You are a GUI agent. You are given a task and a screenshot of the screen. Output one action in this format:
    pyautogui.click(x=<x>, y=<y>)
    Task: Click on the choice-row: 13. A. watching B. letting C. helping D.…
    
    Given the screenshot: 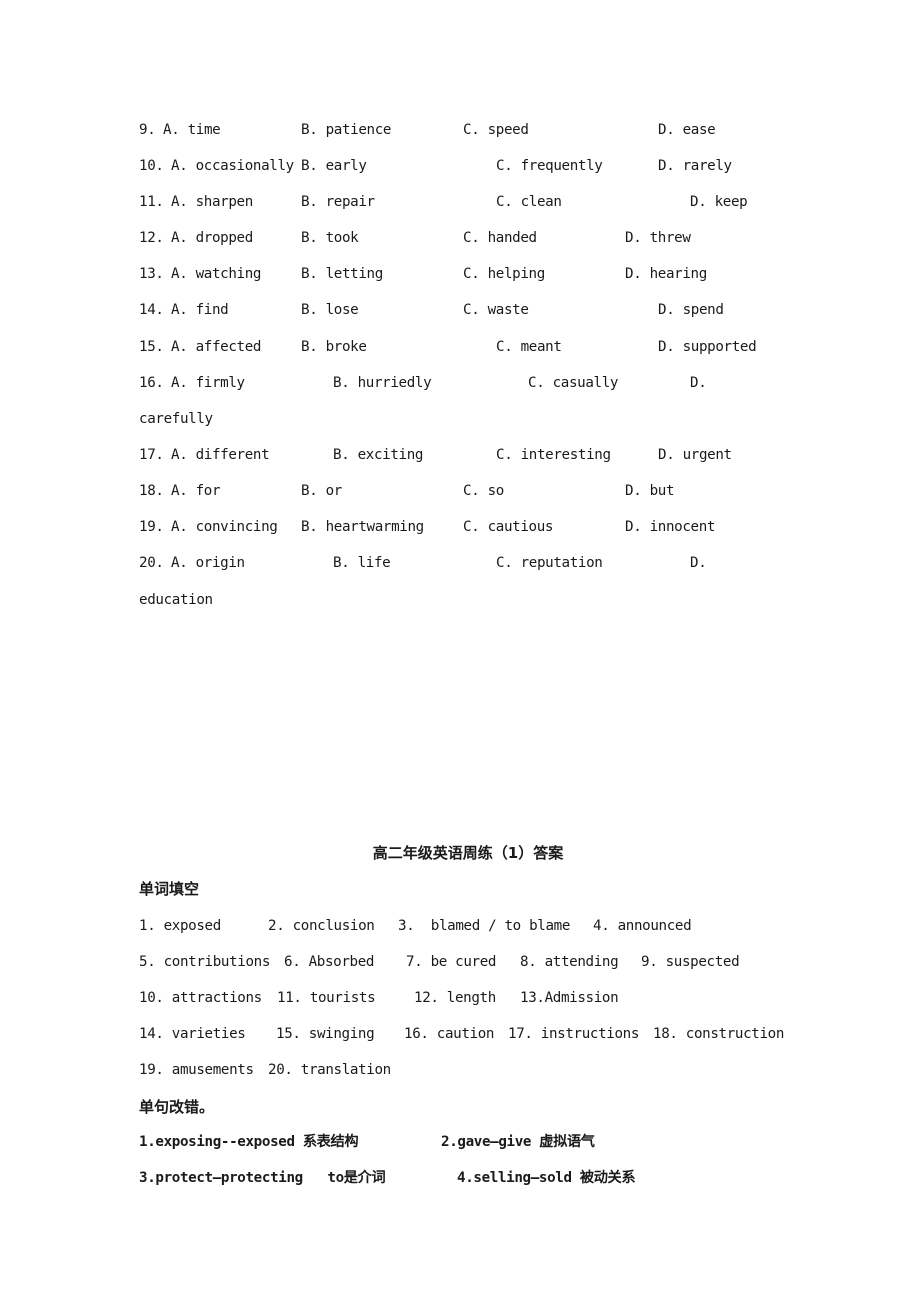 What is the action you would take?
    pyautogui.click(x=489, y=274)
    